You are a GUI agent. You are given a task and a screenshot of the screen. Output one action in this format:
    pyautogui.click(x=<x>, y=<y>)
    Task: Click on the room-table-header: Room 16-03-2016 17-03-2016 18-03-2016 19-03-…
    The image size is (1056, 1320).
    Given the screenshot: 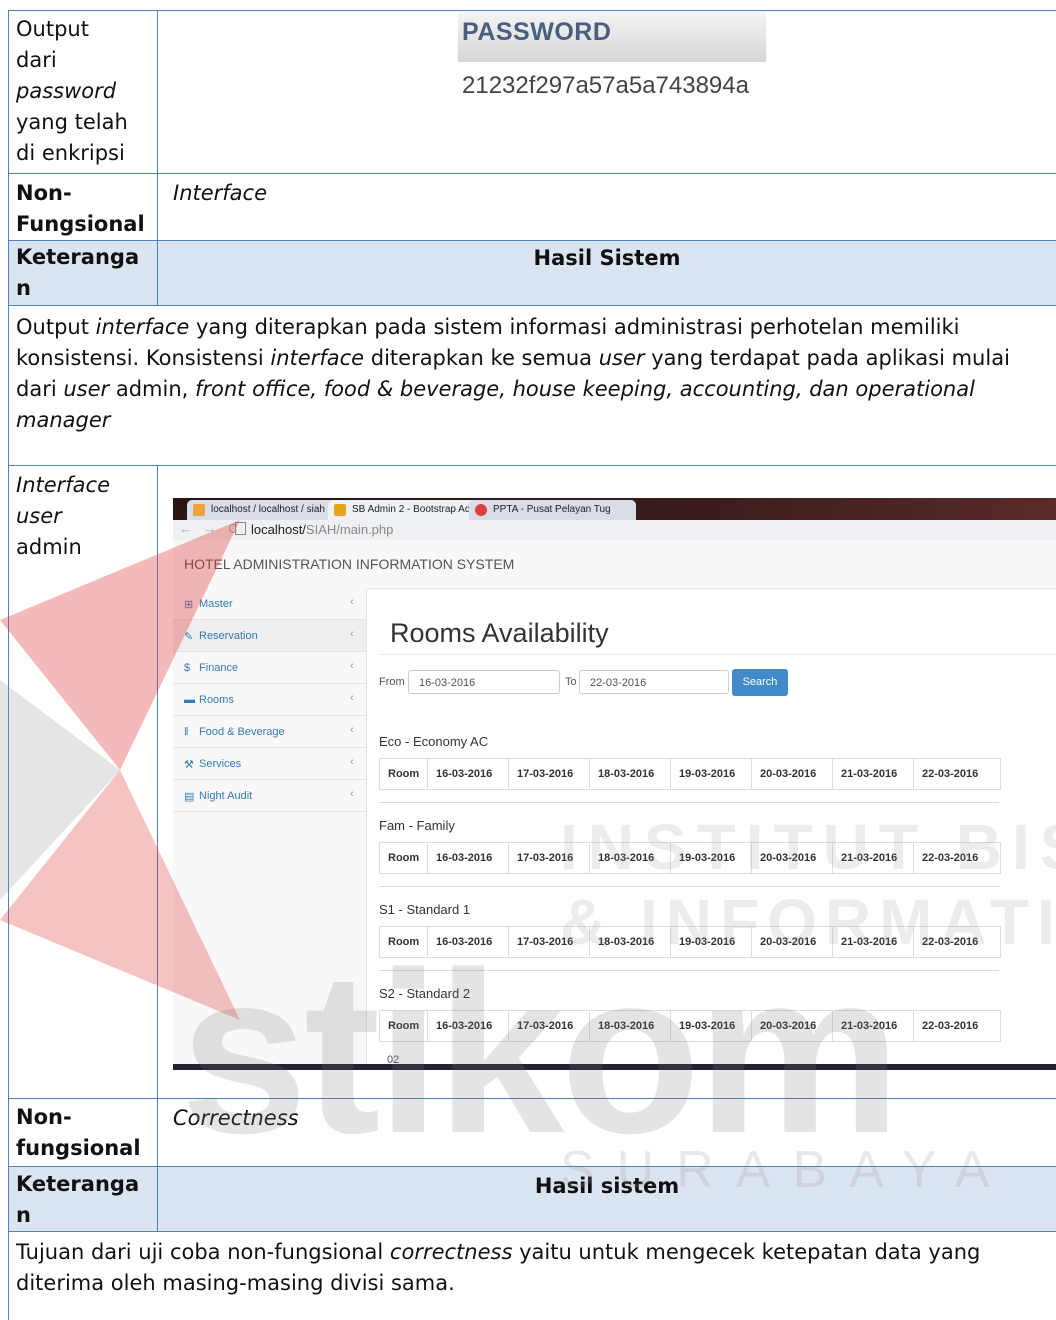 What is the action you would take?
    pyautogui.click(x=690, y=774)
    